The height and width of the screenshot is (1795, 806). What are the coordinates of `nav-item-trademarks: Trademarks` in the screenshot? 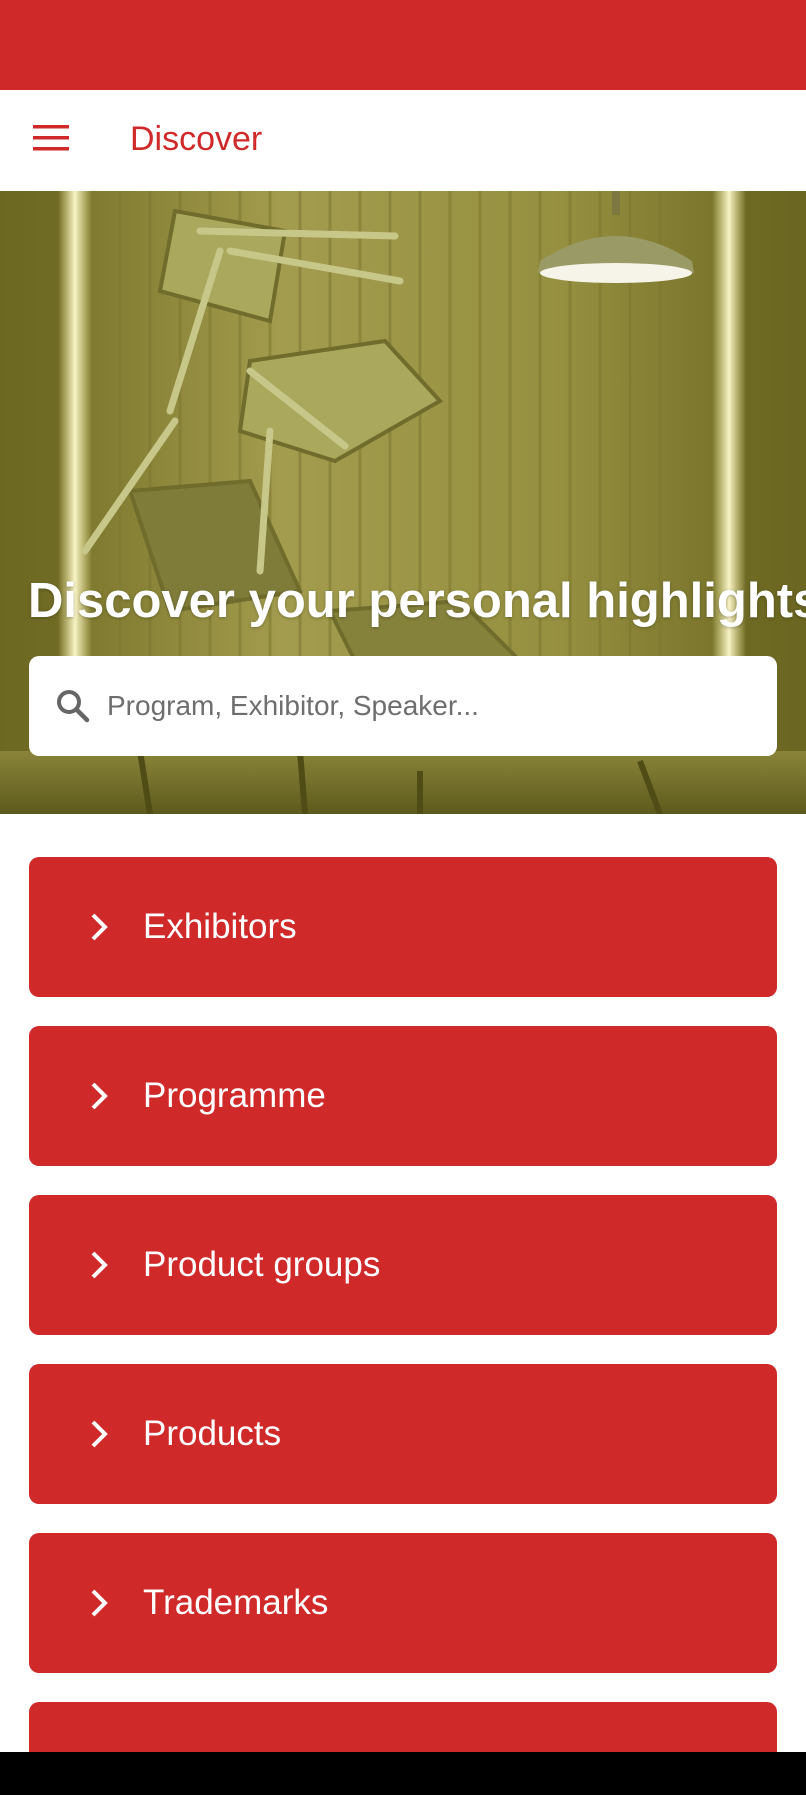 It's located at (403, 1603).